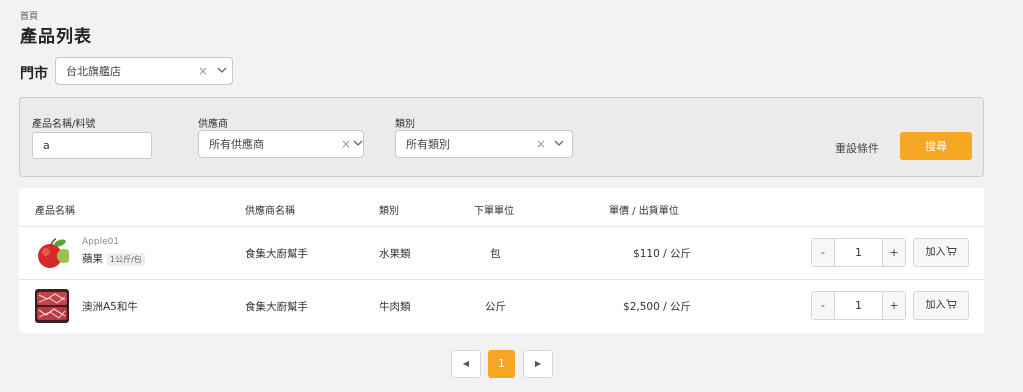  Describe the element at coordinates (538, 364) in the screenshot. I see `pagination-next-button: ▶` at that location.